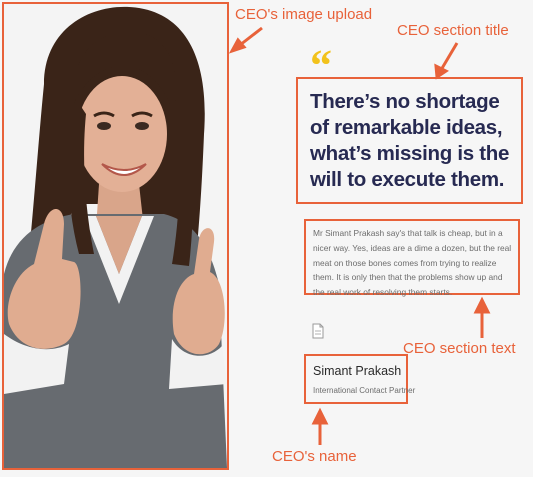 The image size is (533, 477). What do you see at coordinates (357, 371) in the screenshot?
I see `ceo-name: Simant Prakash` at bounding box center [357, 371].